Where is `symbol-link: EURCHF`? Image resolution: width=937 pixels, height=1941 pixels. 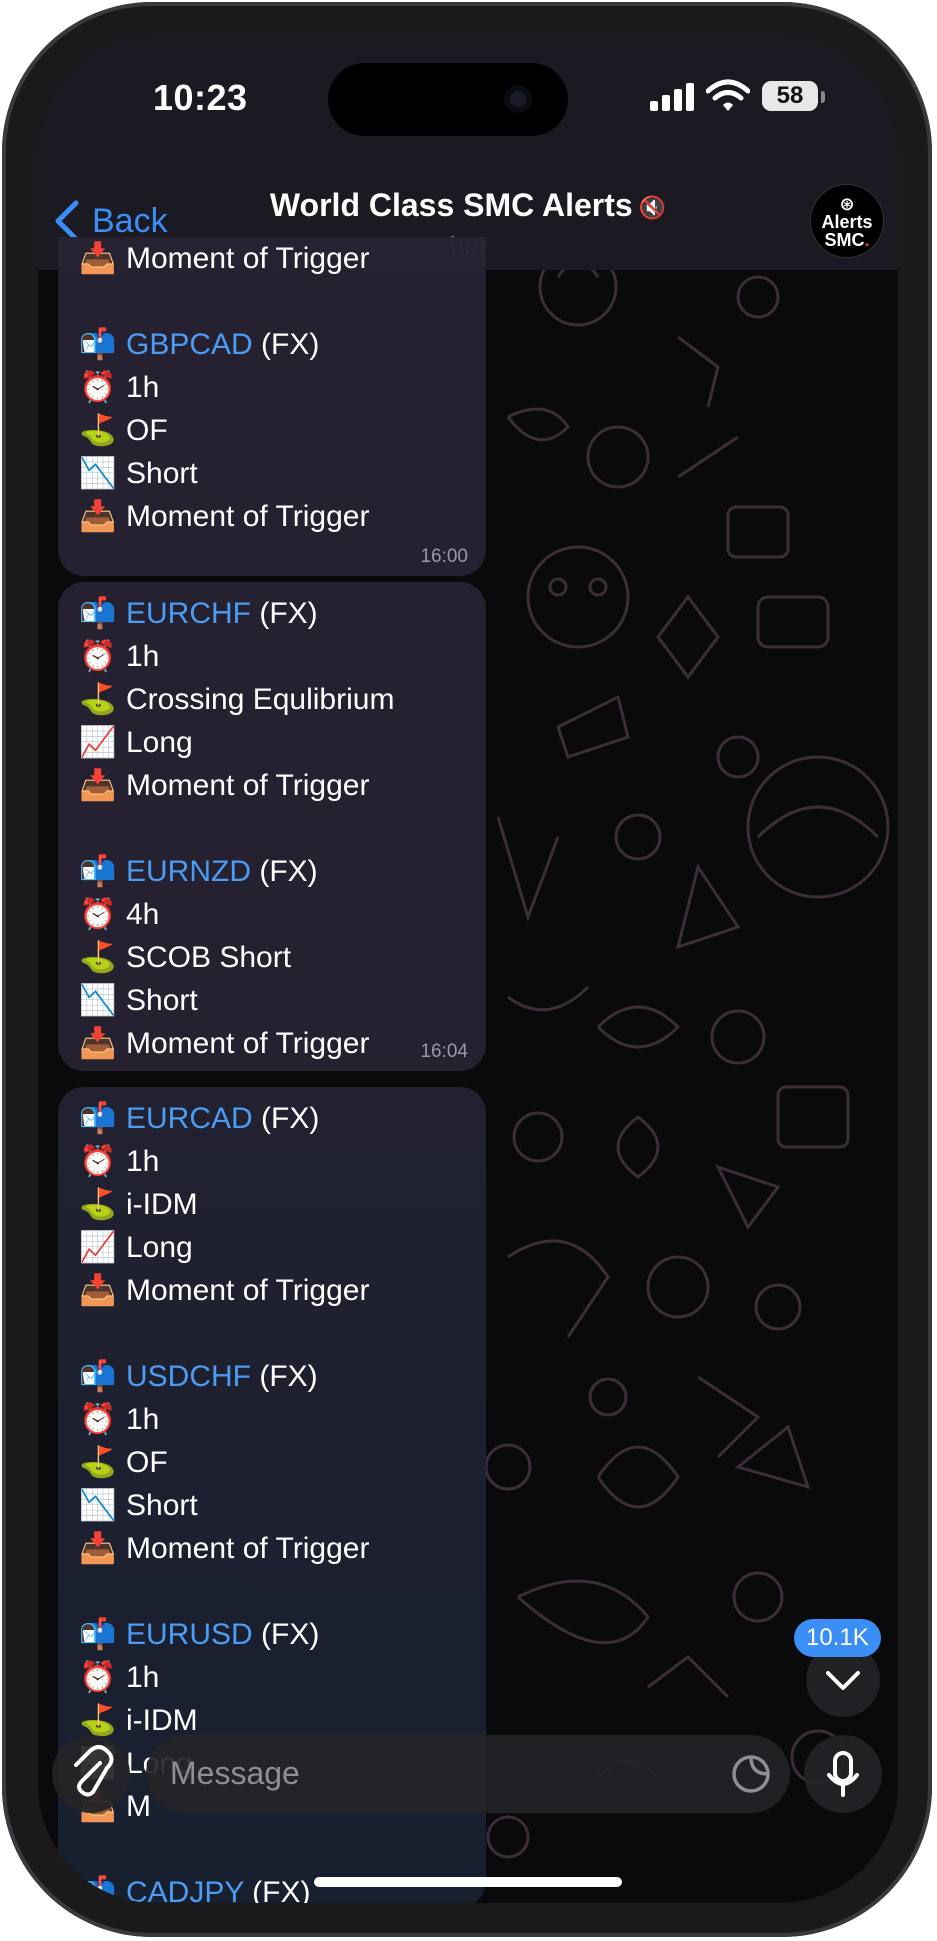
symbol-link: EURCHF is located at coordinates (188, 613).